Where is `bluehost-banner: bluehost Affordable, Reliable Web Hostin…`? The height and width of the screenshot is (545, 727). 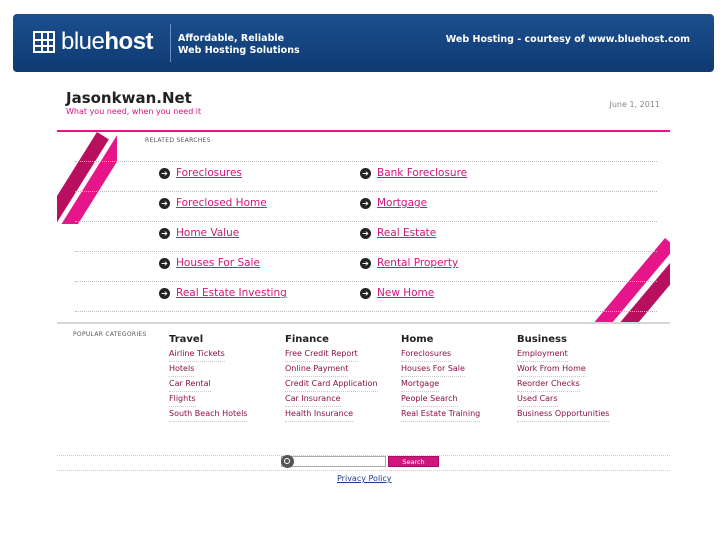 bluehost-banner: bluehost Affordable, Reliable Web Hostin… is located at coordinates (363, 43).